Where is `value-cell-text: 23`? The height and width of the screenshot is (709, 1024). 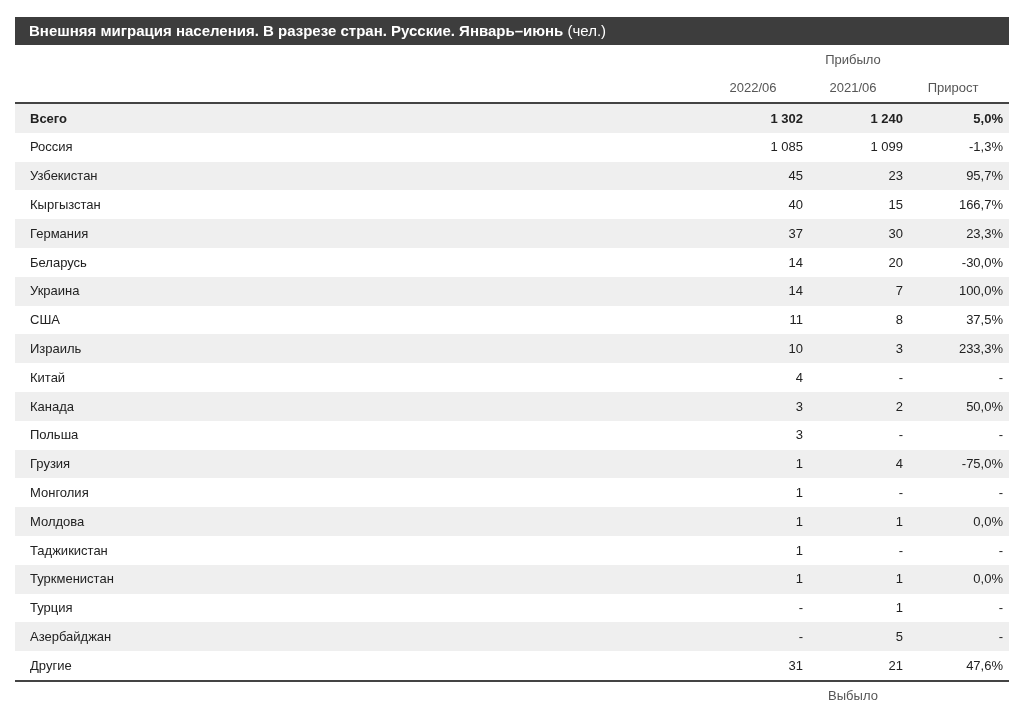 value-cell-text: 23 is located at coordinates (895, 176).